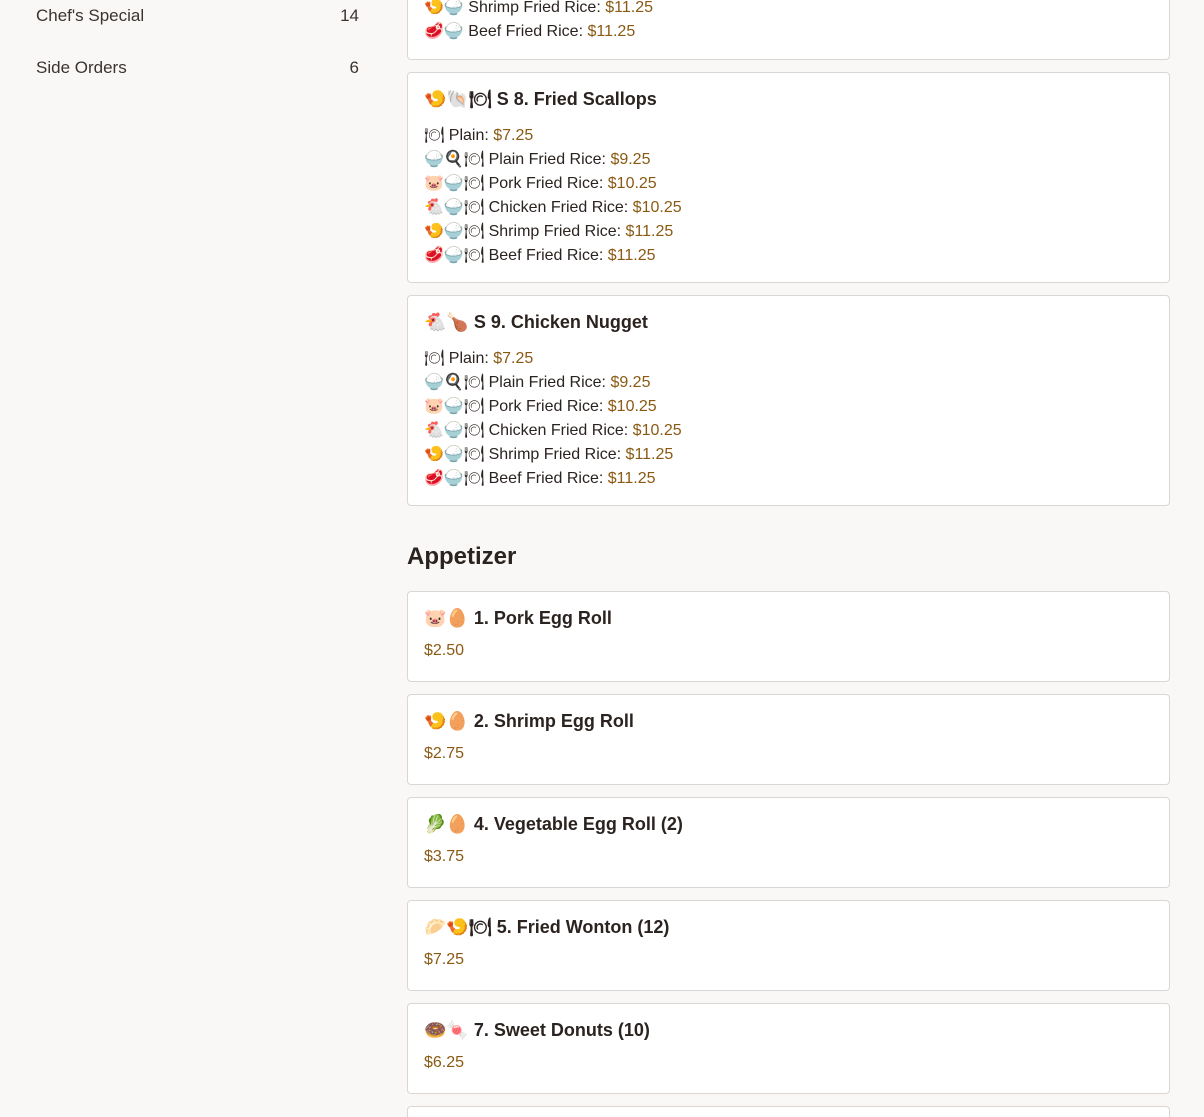  I want to click on item-title: 🍤🥚 2. Shrimp Egg Roll, so click(529, 721).